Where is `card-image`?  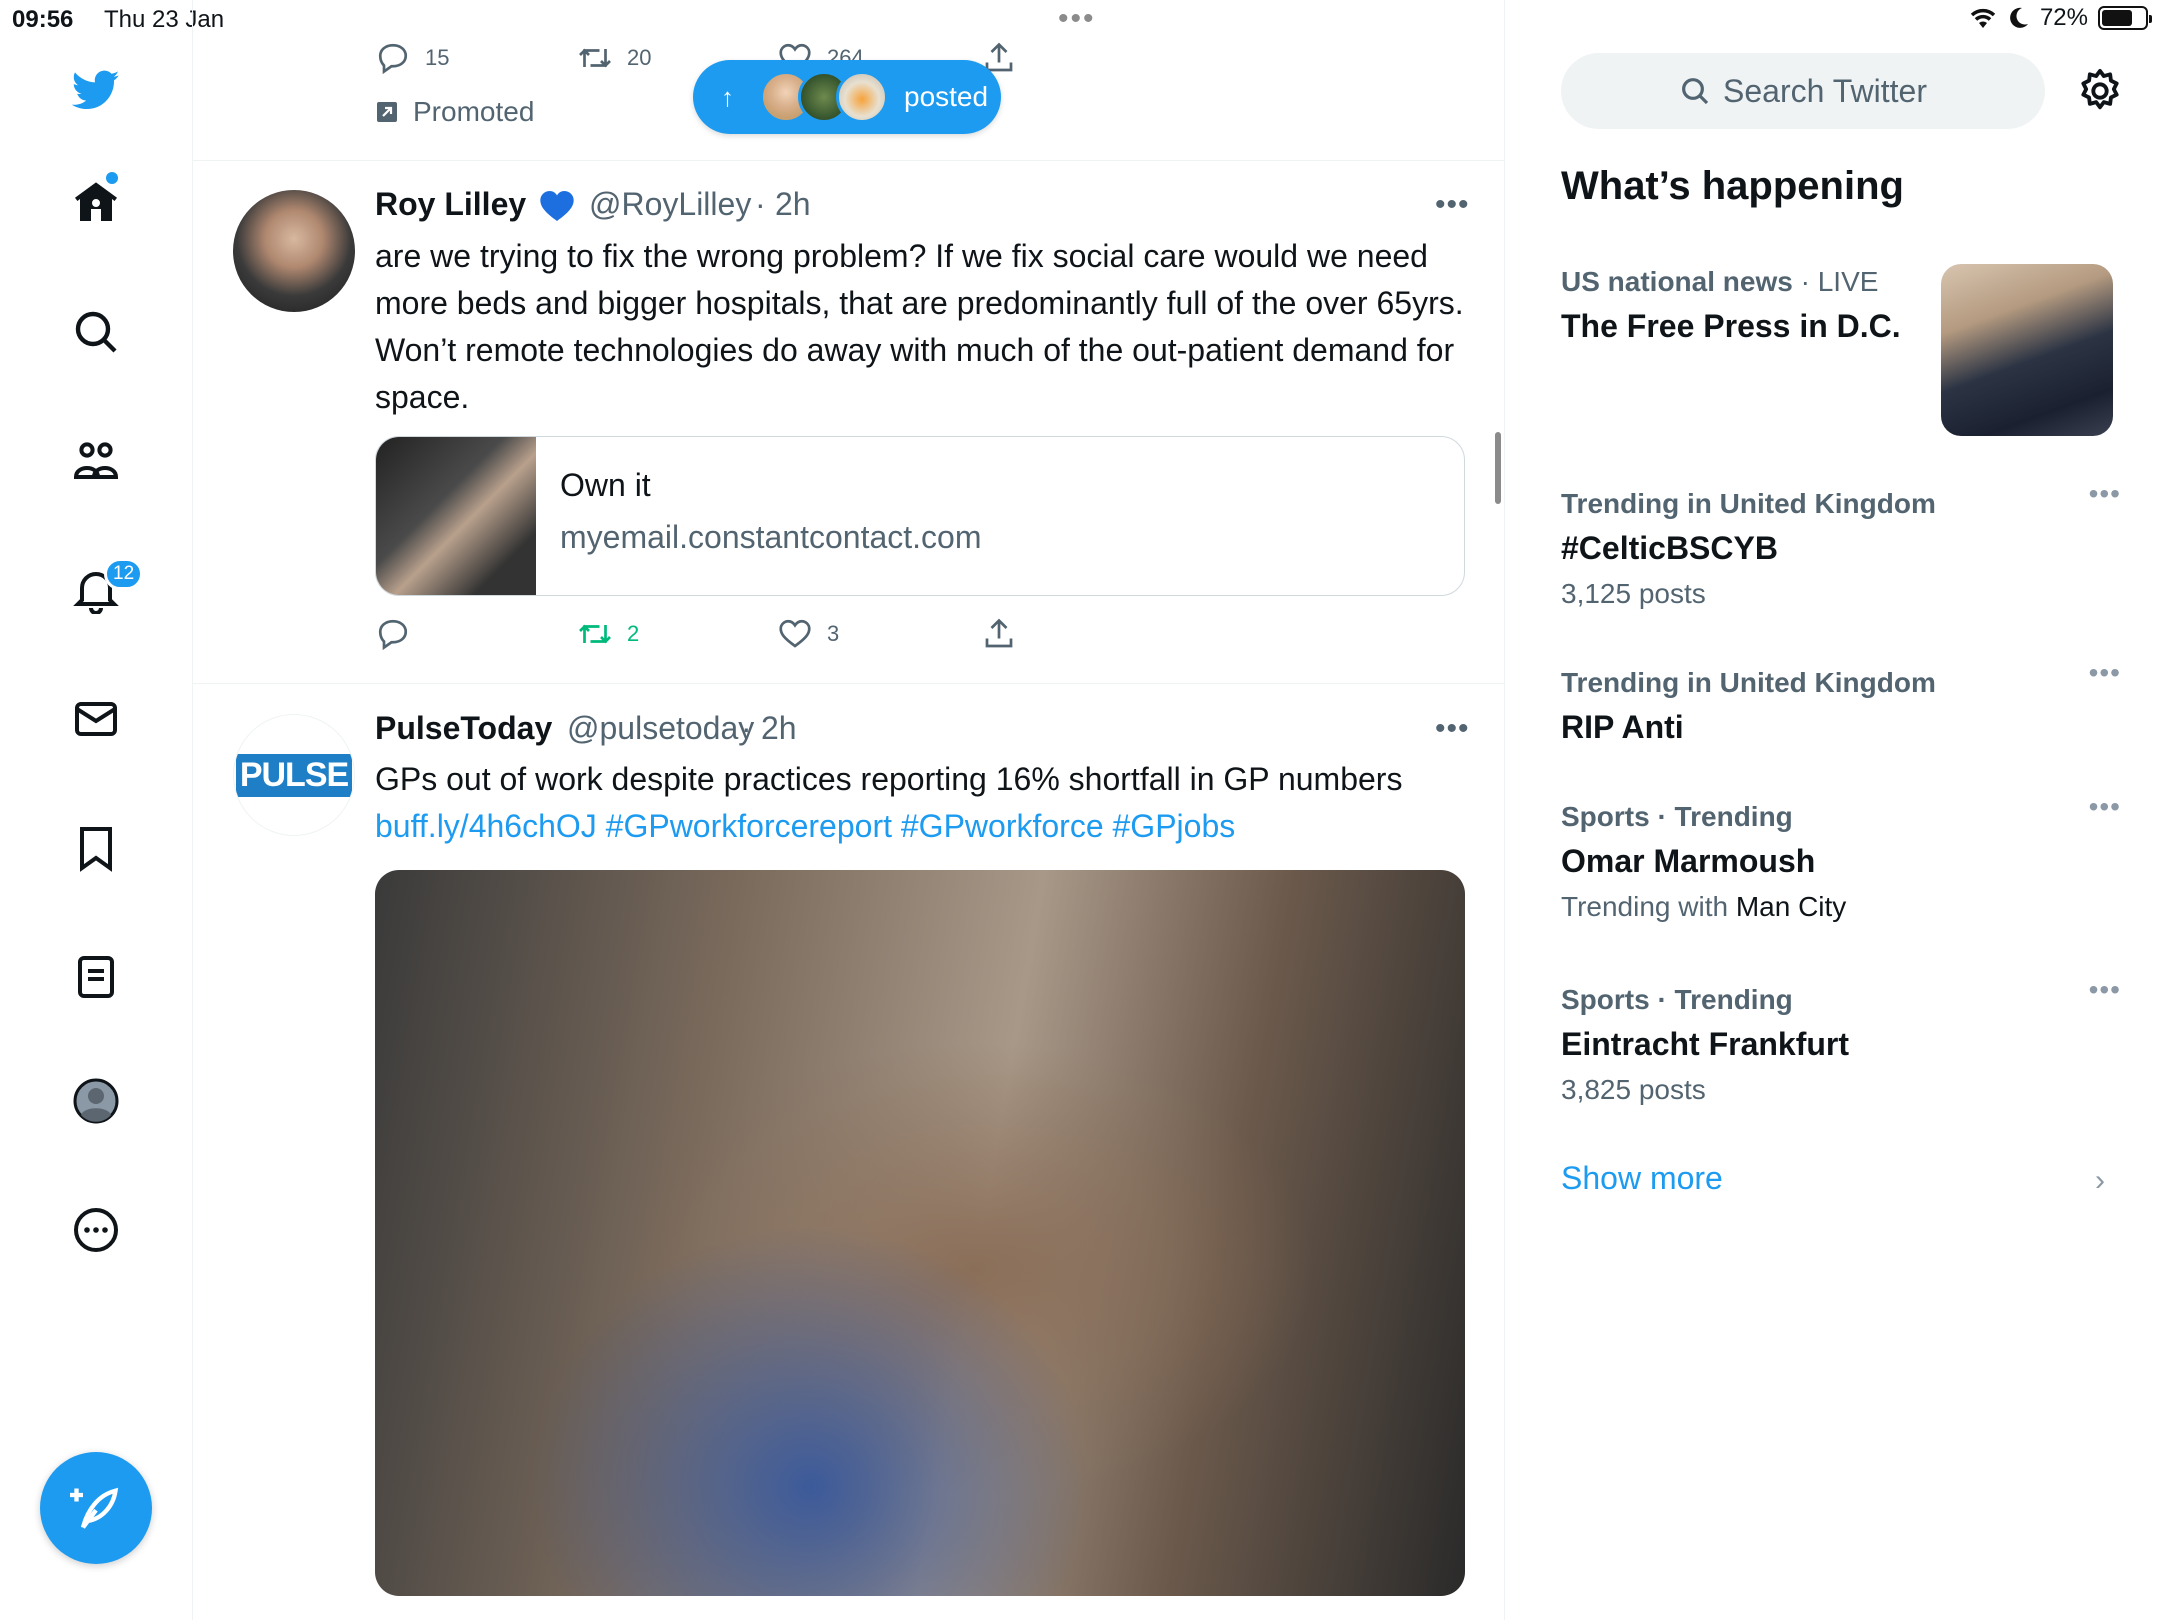
card-image is located at coordinates (456, 516).